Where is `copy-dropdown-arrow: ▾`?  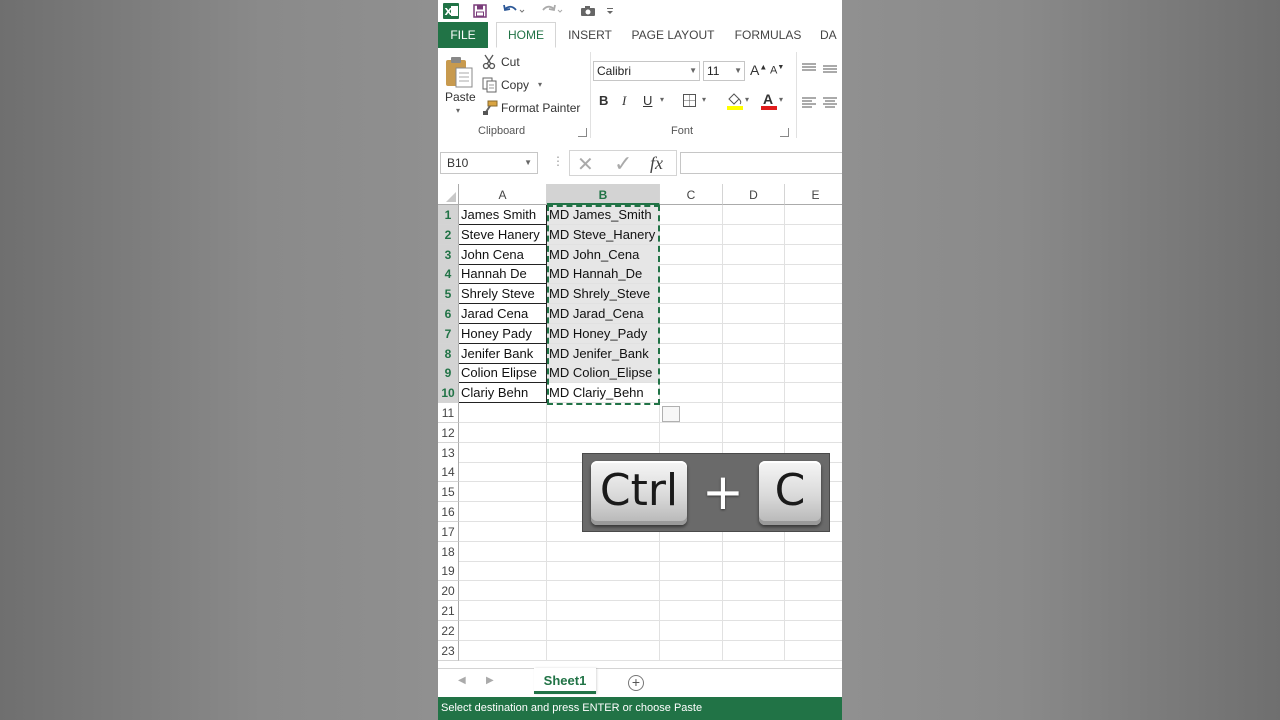
copy-dropdown-arrow: ▾ is located at coordinates (540, 84).